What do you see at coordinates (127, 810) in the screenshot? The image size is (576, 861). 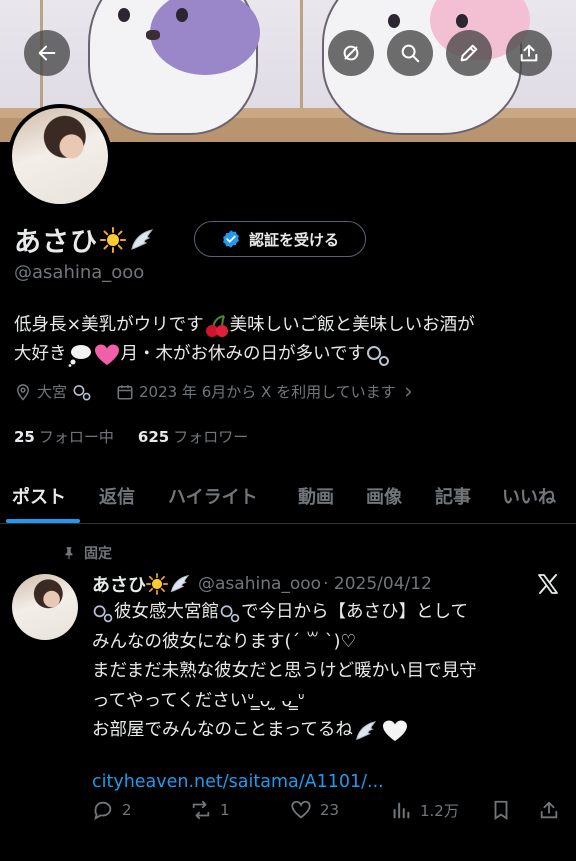 I see `reply-count: 2` at bounding box center [127, 810].